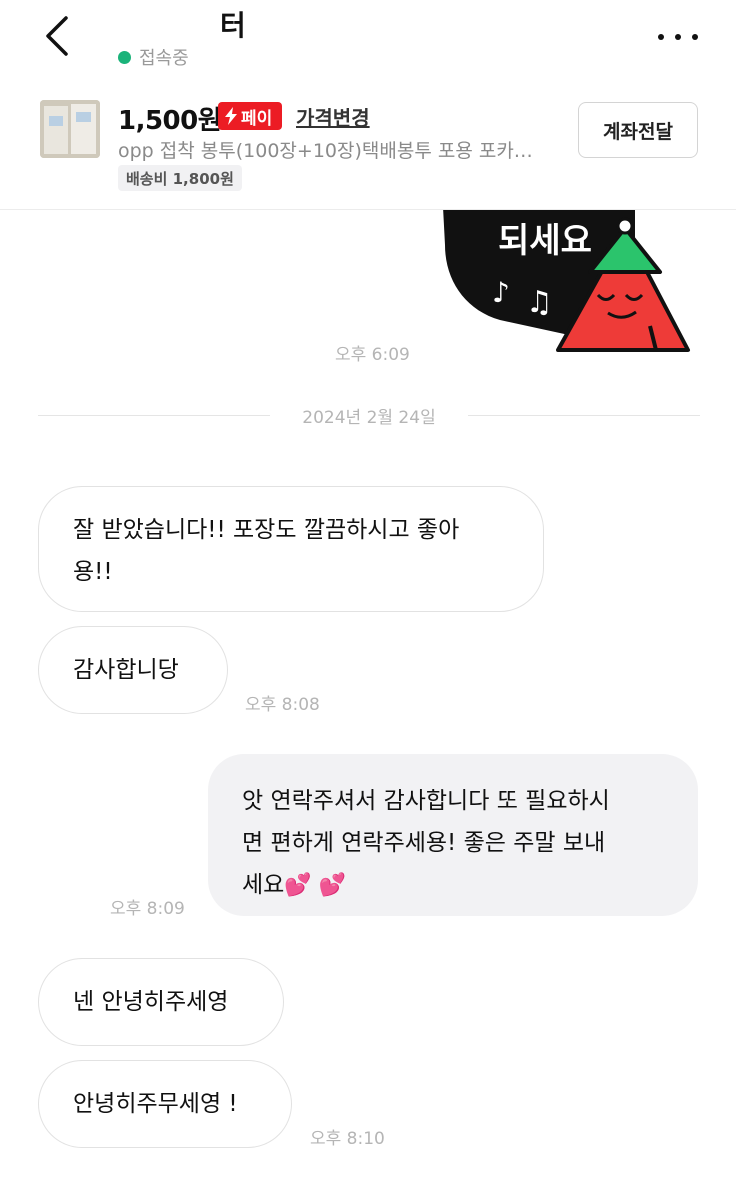  What do you see at coordinates (170, 121) in the screenshot?
I see `product-price: 1,500원` at bounding box center [170, 121].